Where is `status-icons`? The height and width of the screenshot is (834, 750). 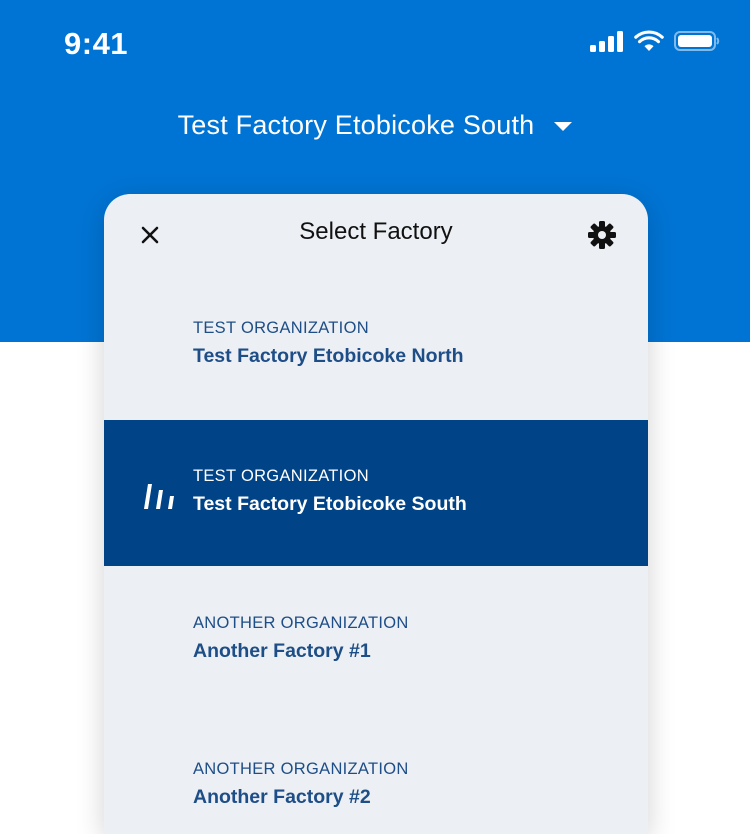
status-icons is located at coordinates (655, 41).